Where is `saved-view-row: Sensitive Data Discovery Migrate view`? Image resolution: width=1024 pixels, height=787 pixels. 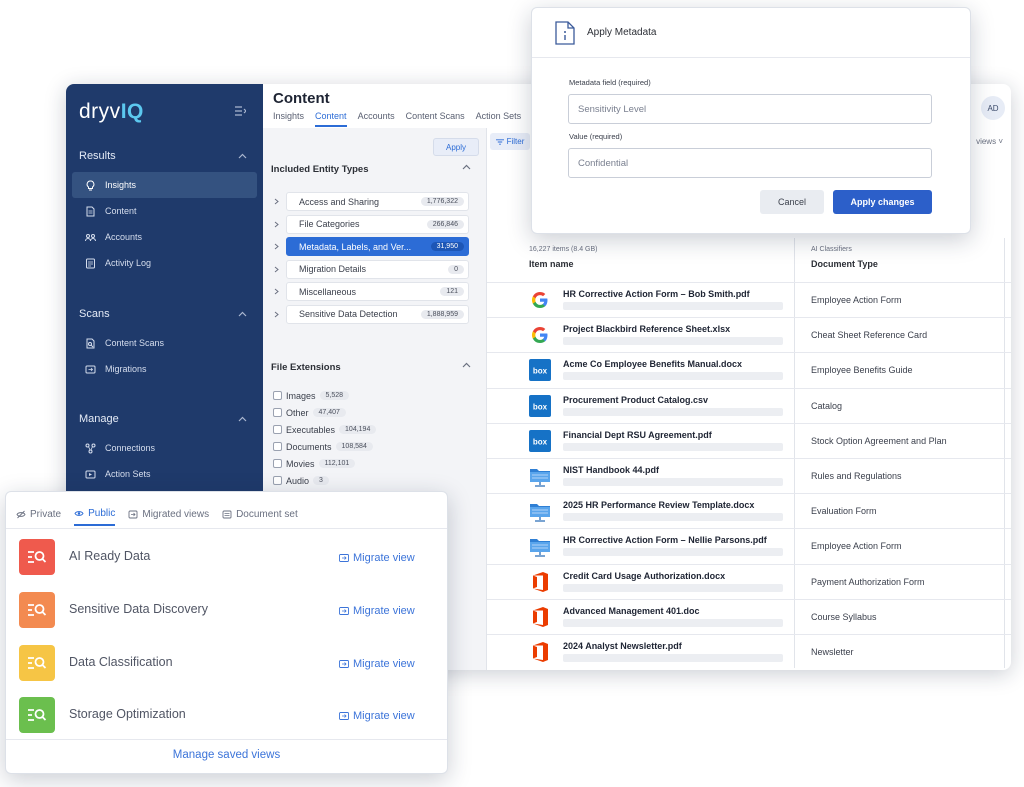
saved-view-row: Sensitive Data Discovery Migrate view is located at coordinates (226, 618).